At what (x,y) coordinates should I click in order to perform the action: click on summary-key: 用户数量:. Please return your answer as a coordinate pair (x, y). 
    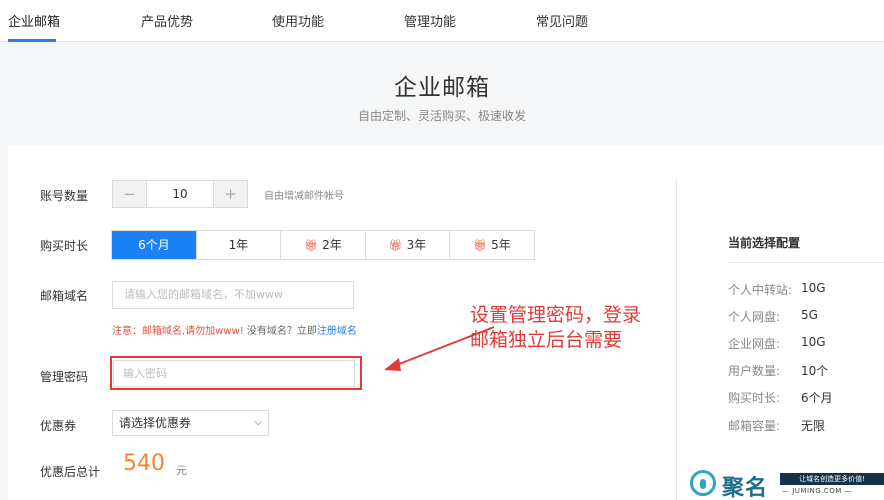
    Looking at the image, I should click on (754, 371).